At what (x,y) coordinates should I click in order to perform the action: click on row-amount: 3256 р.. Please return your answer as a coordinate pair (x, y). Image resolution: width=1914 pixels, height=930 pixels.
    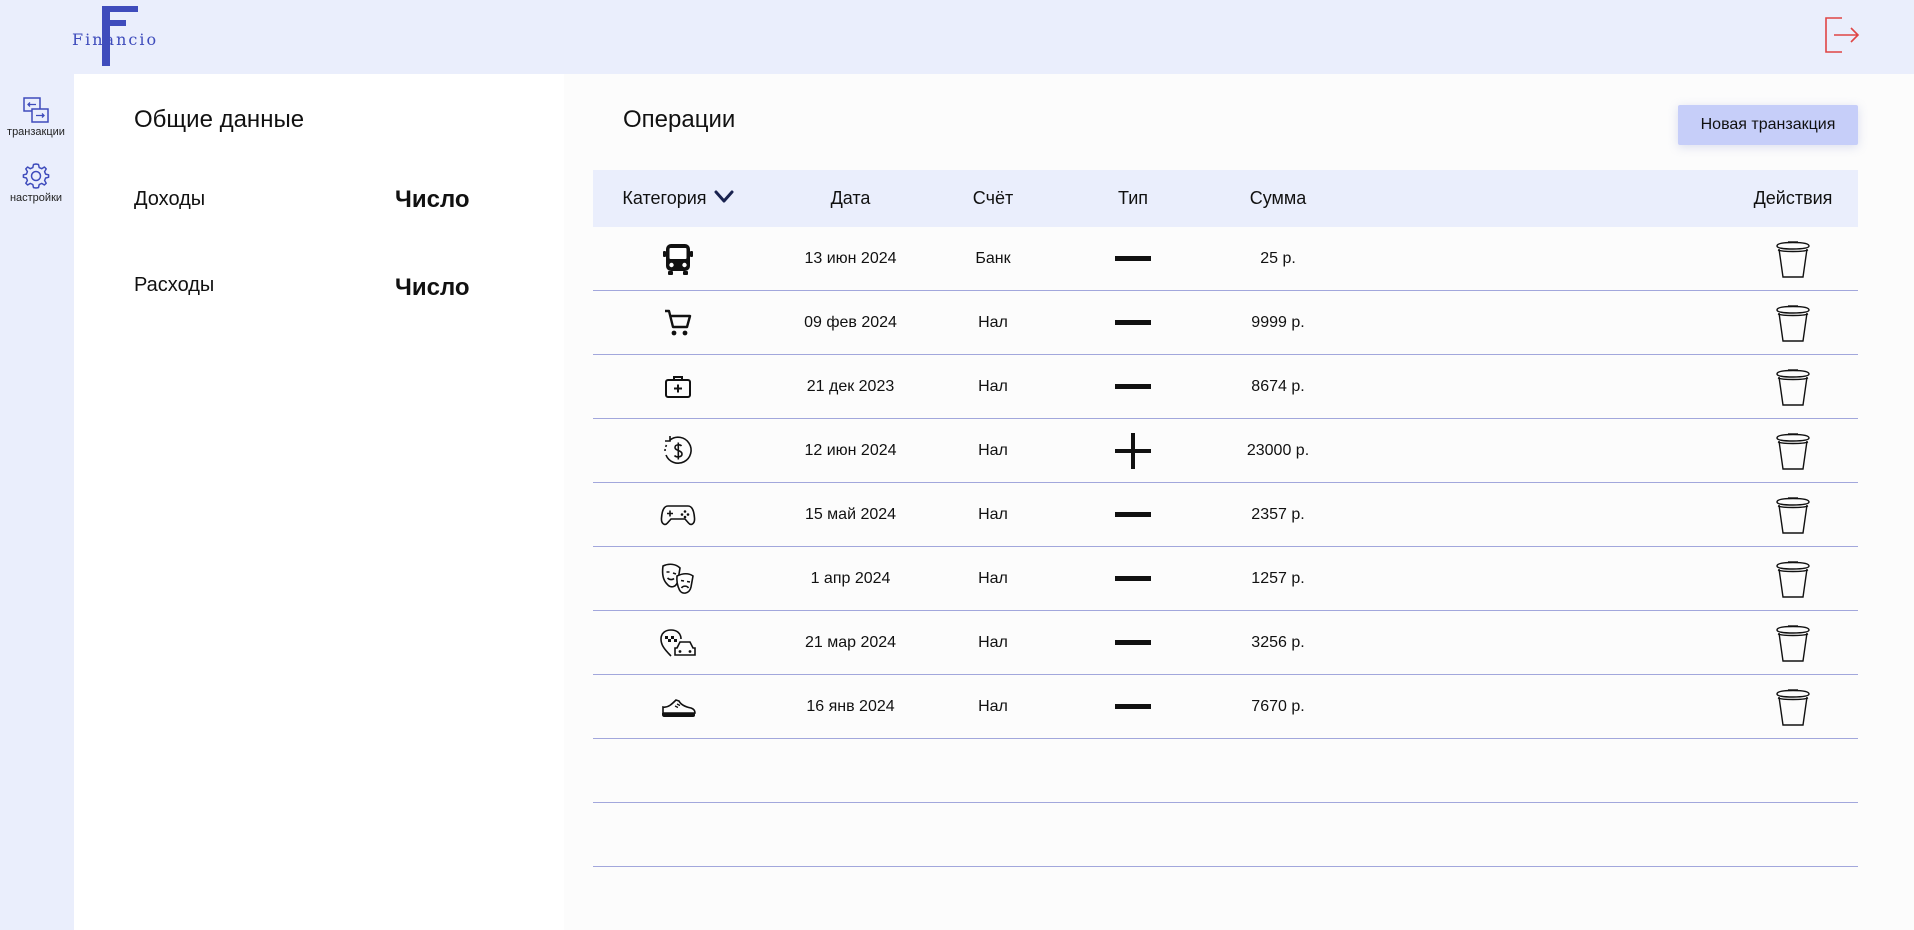
    Looking at the image, I should click on (1278, 642).